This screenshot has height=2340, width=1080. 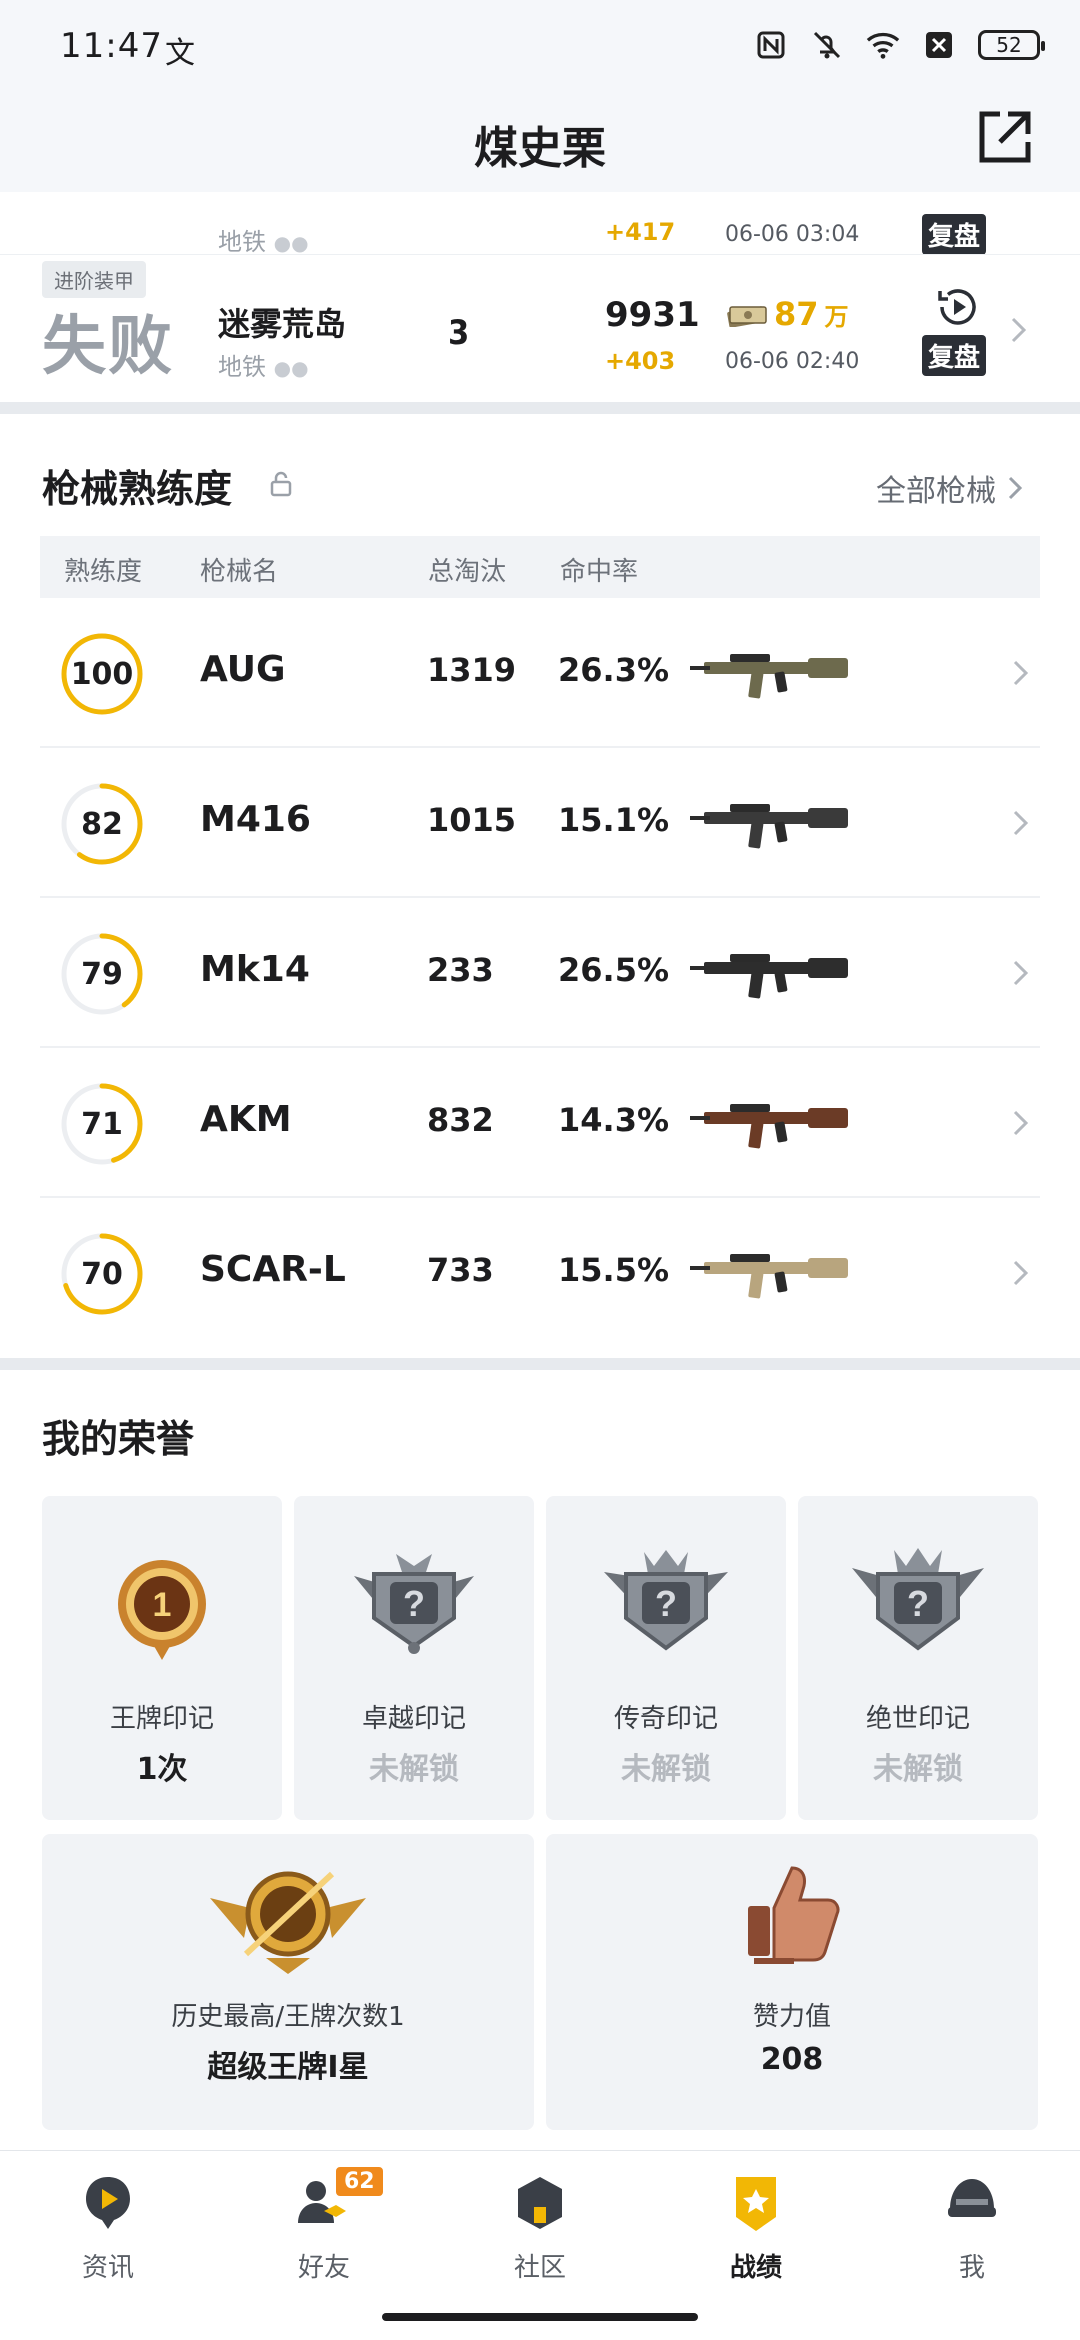 I want to click on honor-card-peerless: ? 绝世印记 未解锁, so click(x=918, y=1658).